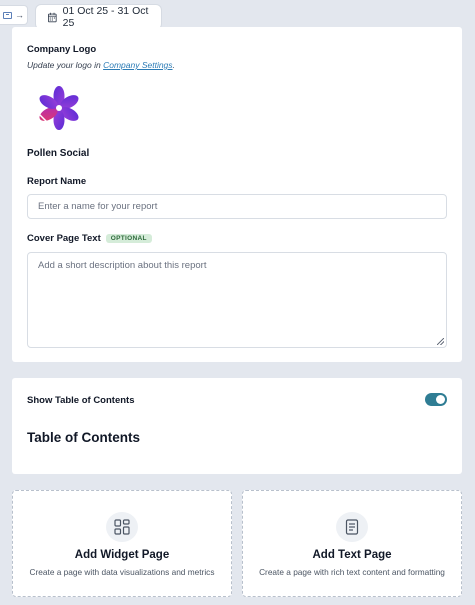  Describe the element at coordinates (440, 341) in the screenshot. I see `resize-handle-icon` at that location.